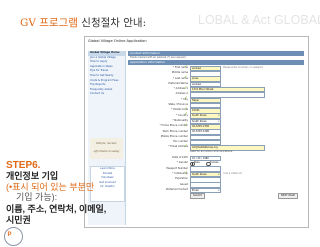 The height and width of the screenshot is (247, 320). Describe the element at coordinates (9, 235) in the screenshot. I see `logo-text: P` at that location.